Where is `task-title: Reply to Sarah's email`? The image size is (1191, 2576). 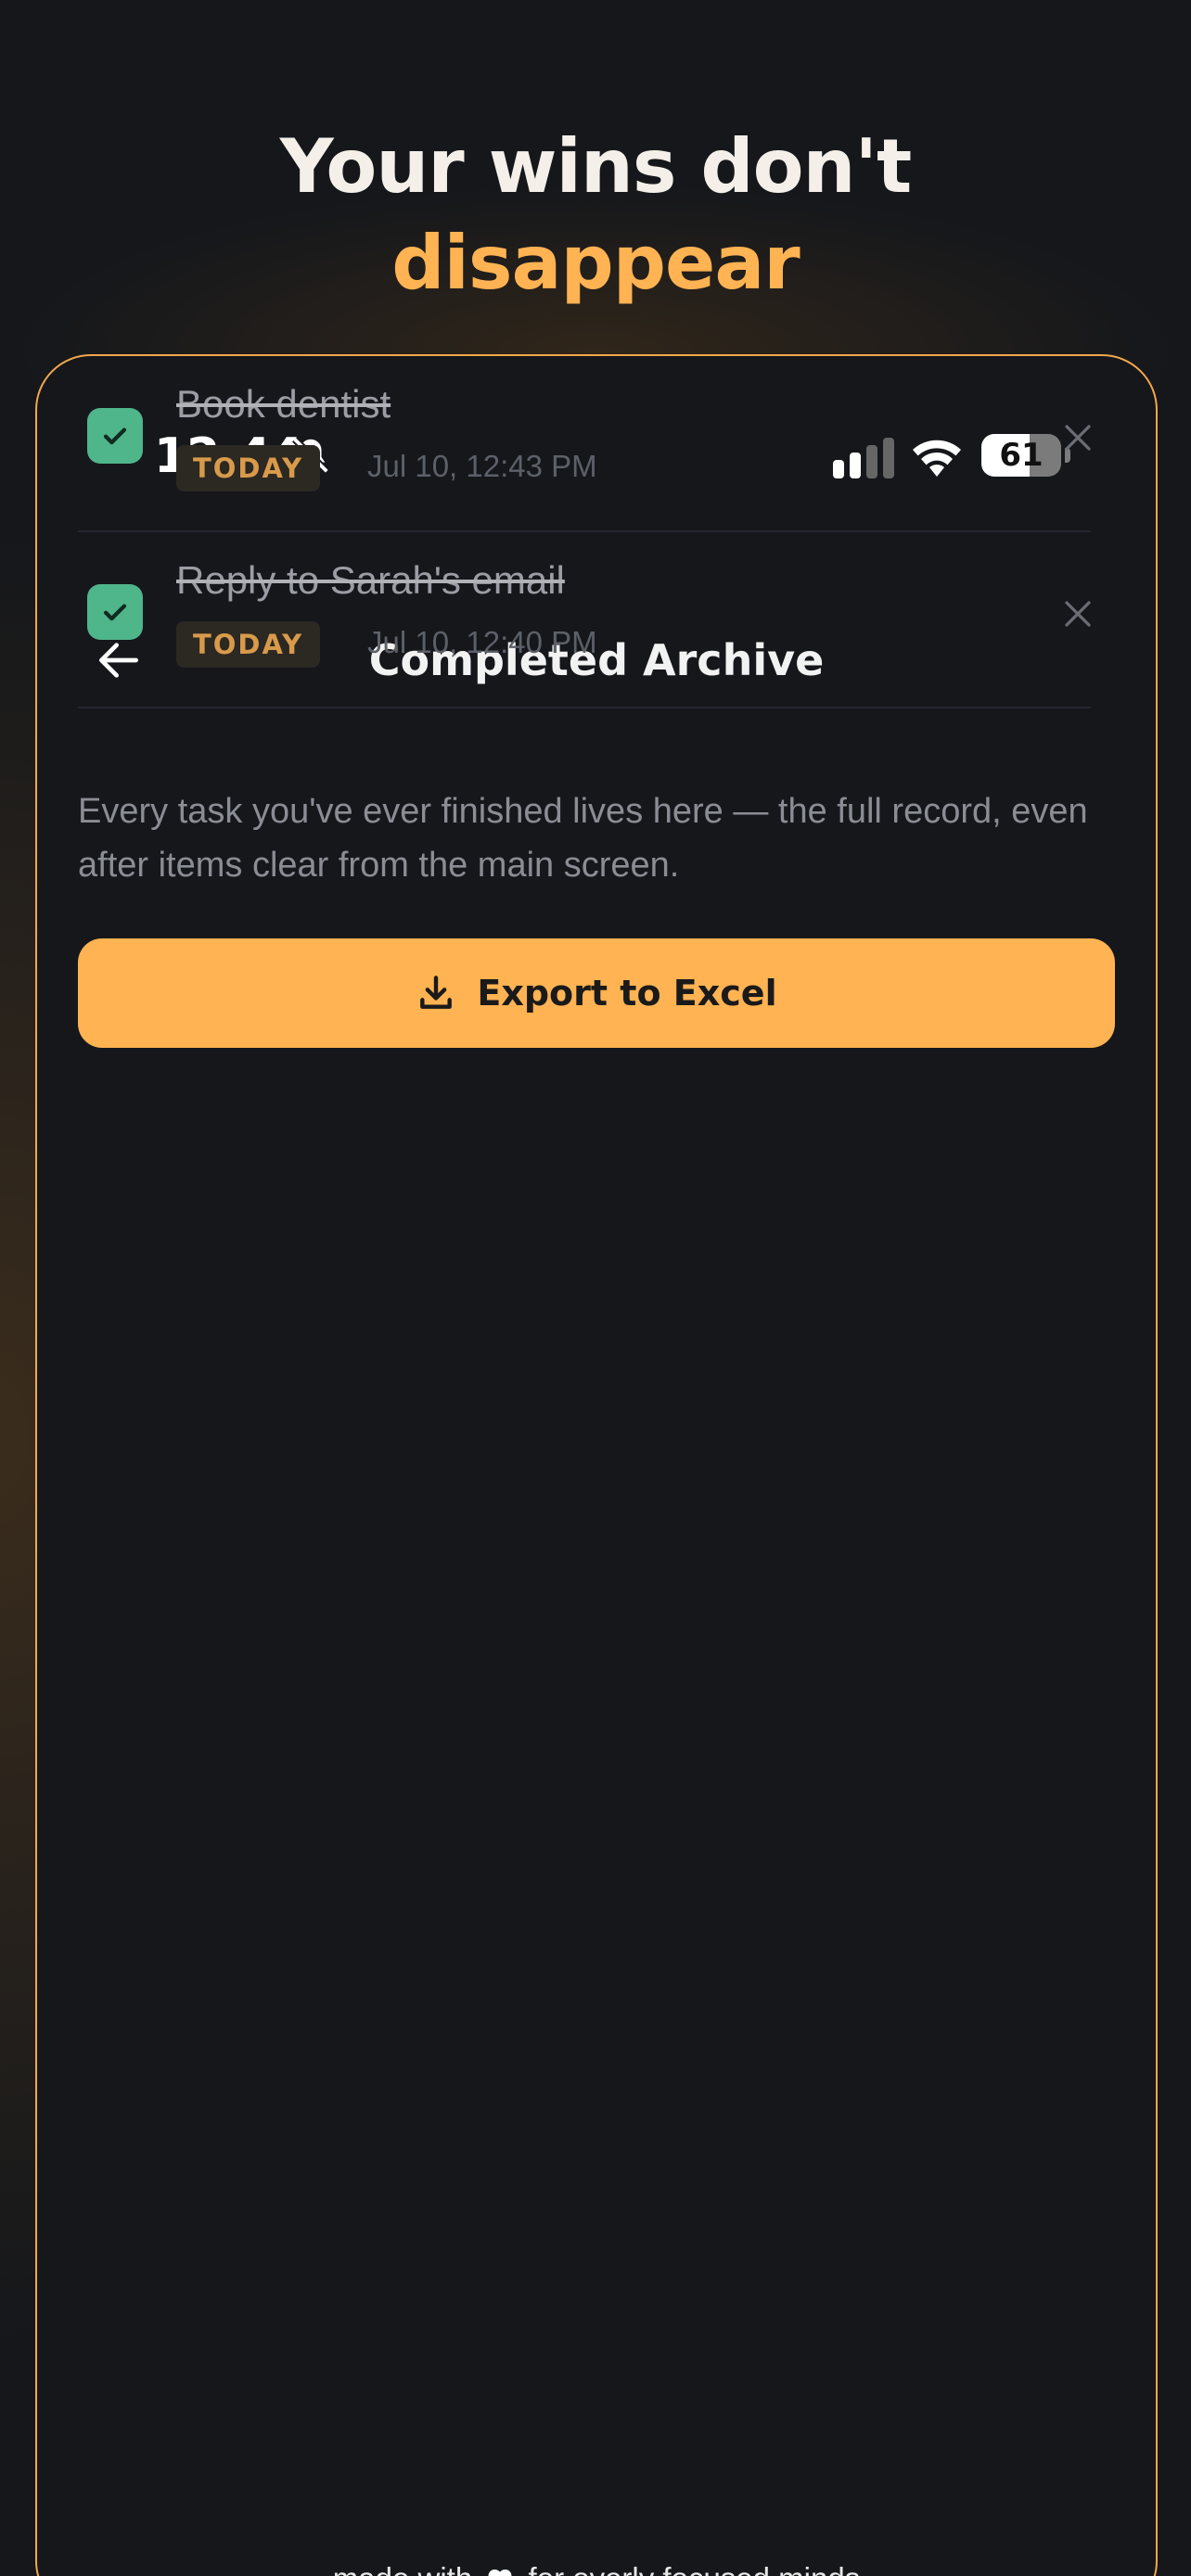 task-title: Reply to Sarah's email is located at coordinates (370, 580).